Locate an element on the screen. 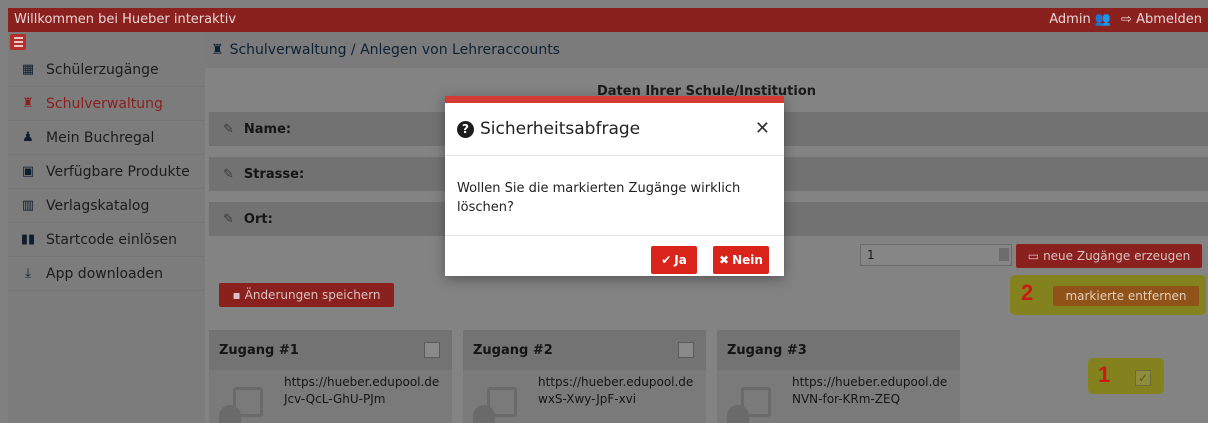 Image resolution: width=1208 pixels, height=423 pixels. dialog-title: Sicherheitsabfrage is located at coordinates (560, 129).